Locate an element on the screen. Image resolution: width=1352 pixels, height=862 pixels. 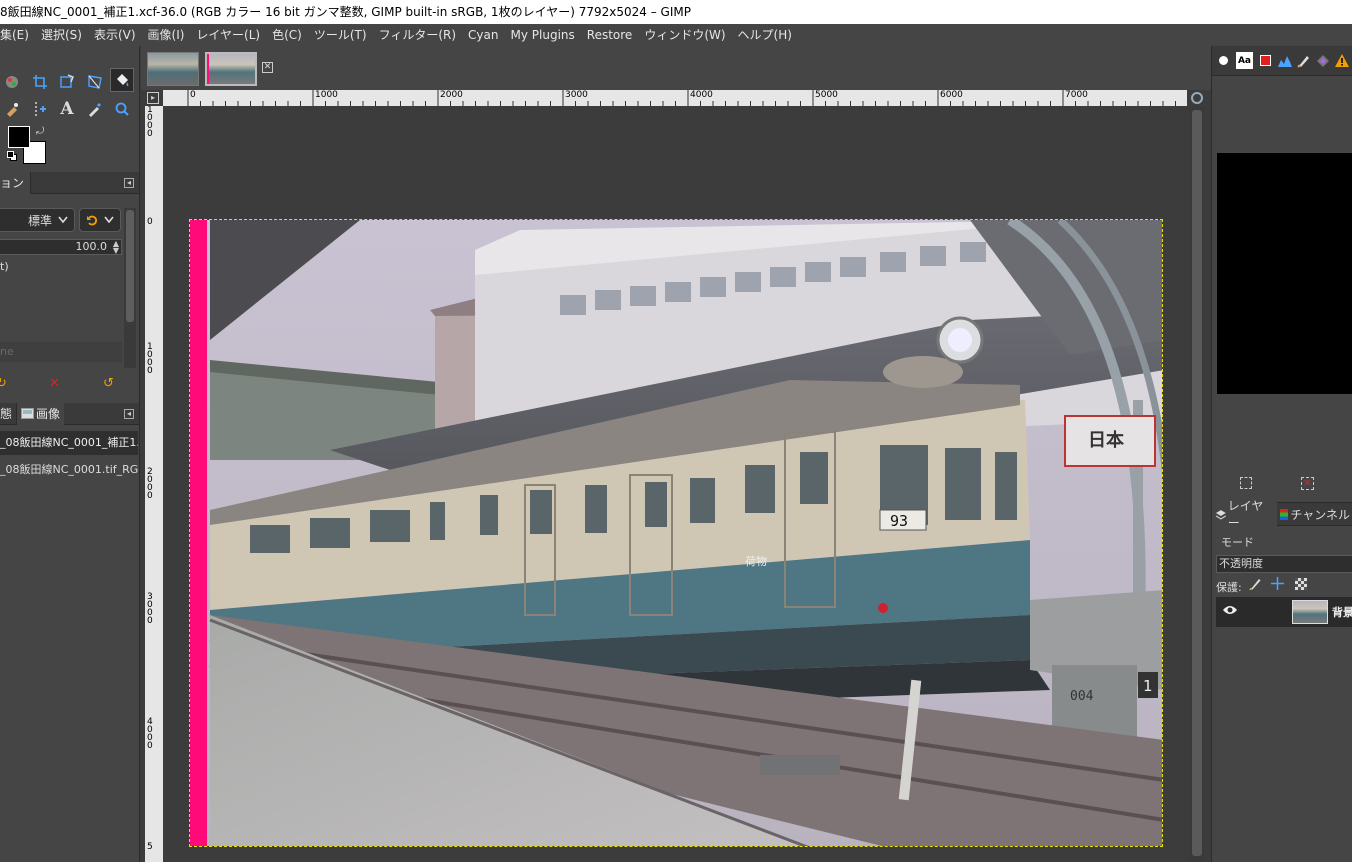
image-tab-thumbnail-active is located at coordinates (231, 69).